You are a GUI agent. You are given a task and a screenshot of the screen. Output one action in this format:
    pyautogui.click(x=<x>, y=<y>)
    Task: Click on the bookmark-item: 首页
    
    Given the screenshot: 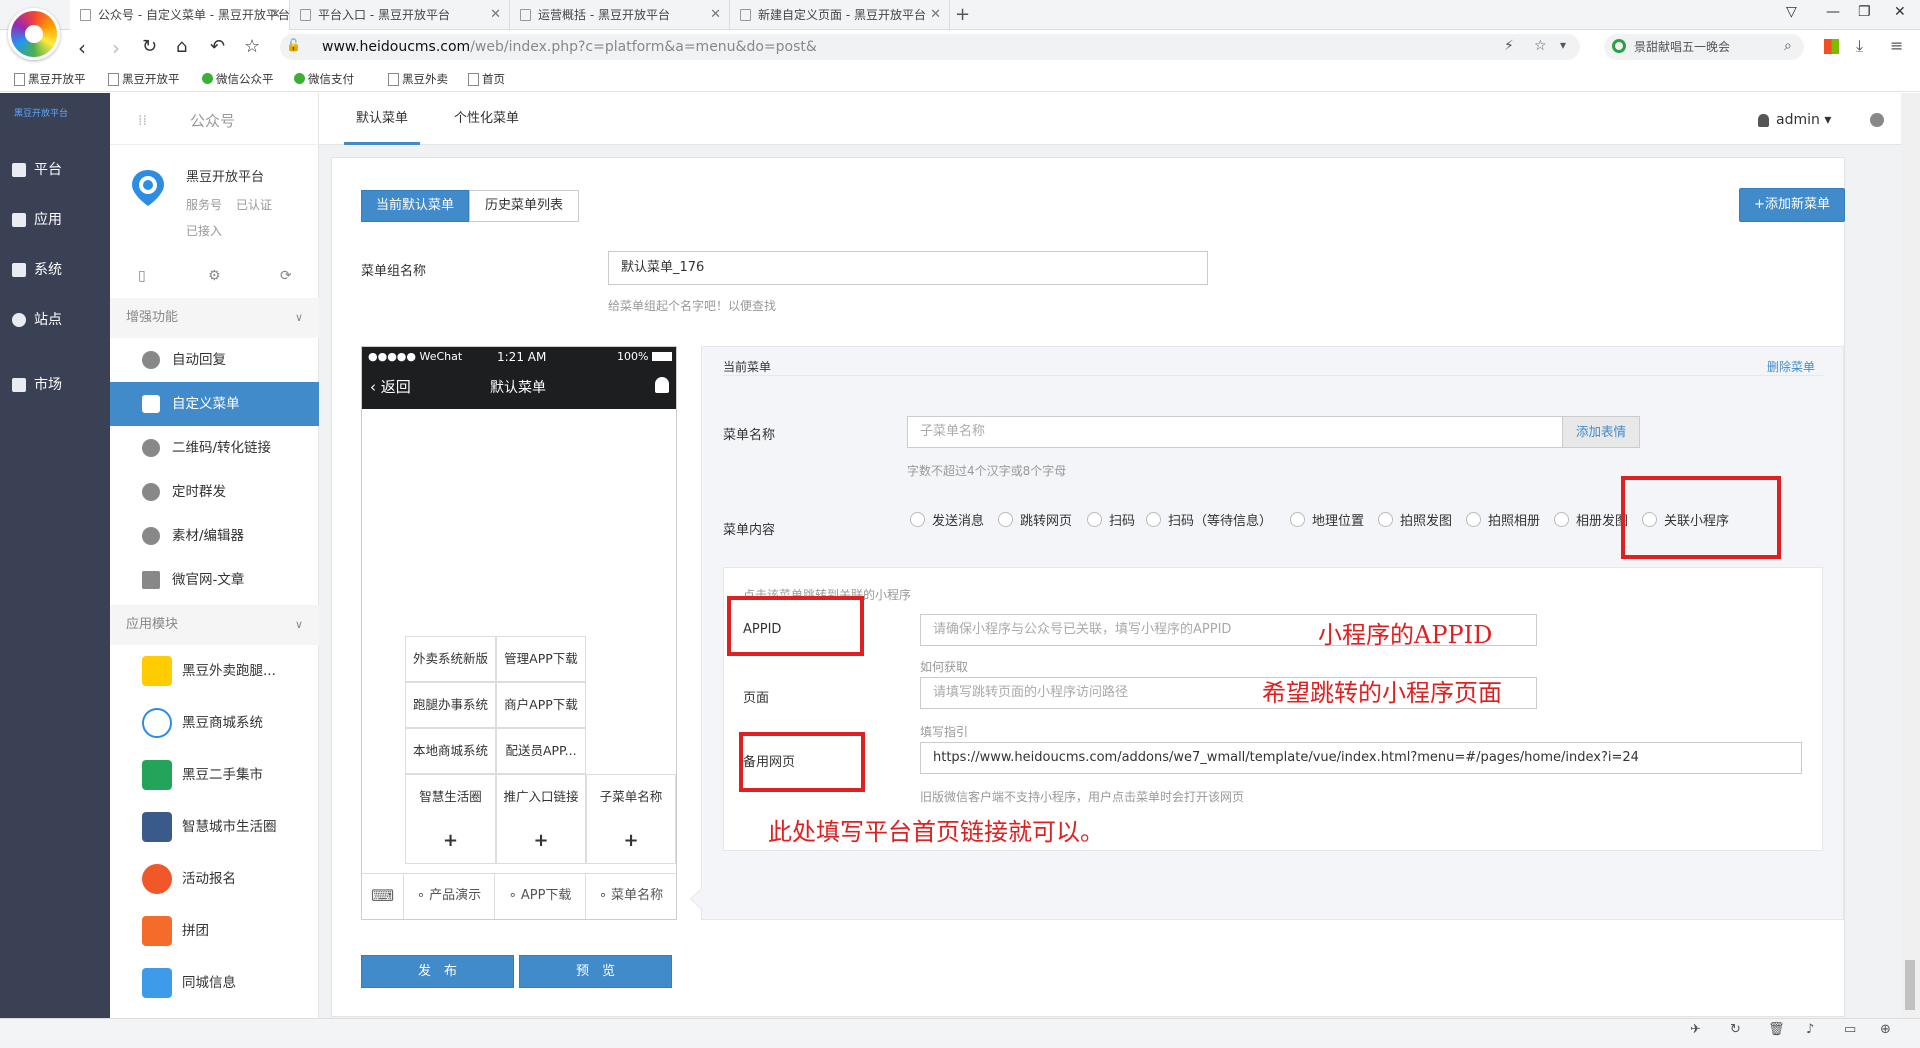 What is the action you would take?
    pyautogui.click(x=485, y=79)
    